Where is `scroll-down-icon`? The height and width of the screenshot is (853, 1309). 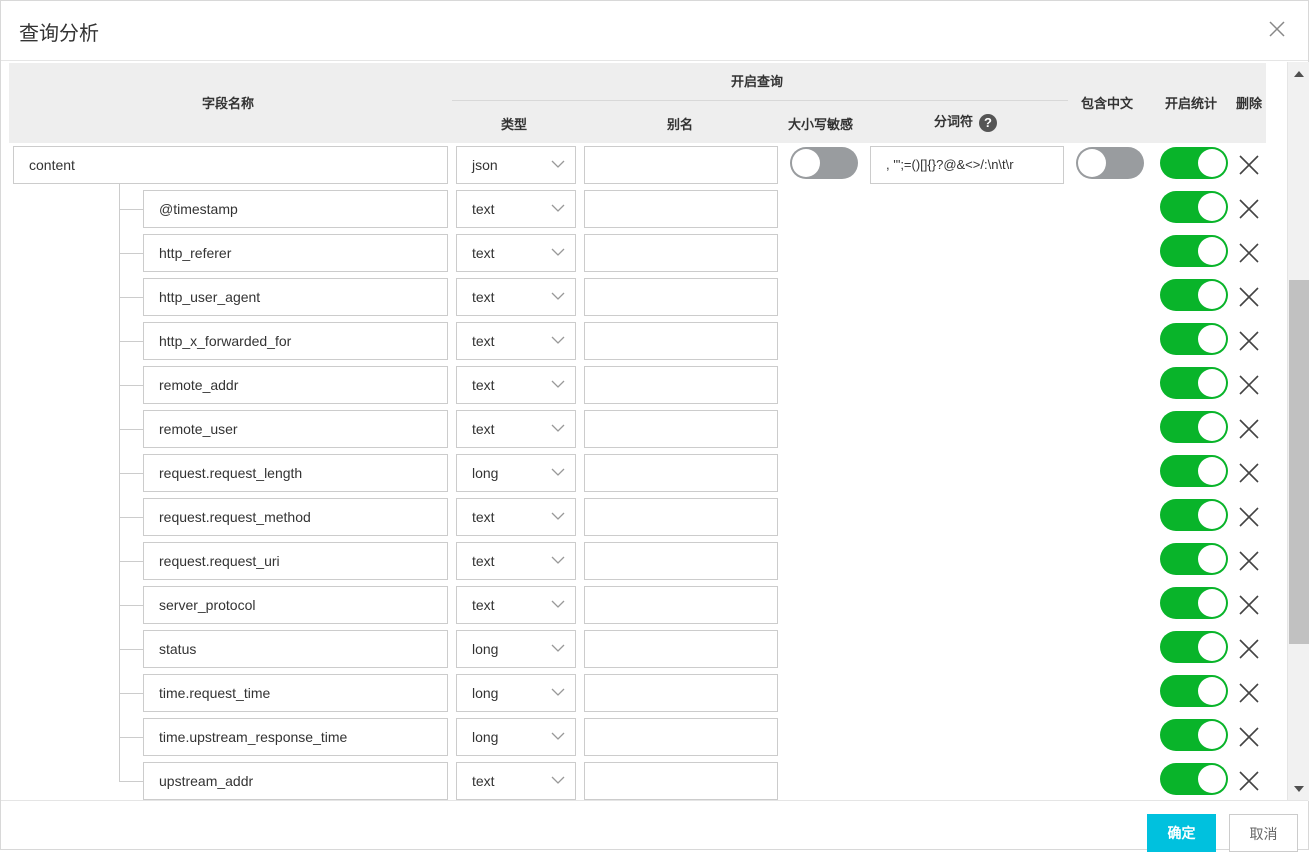
scroll-down-icon is located at coordinates (1299, 789).